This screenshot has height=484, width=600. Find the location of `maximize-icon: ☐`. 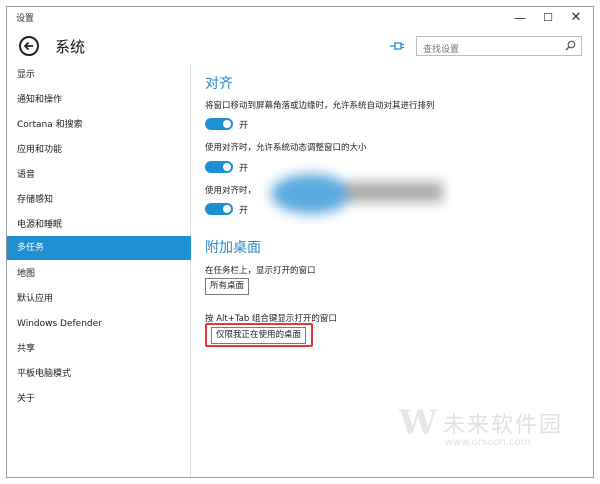

maximize-icon: ☐ is located at coordinates (548, 18).